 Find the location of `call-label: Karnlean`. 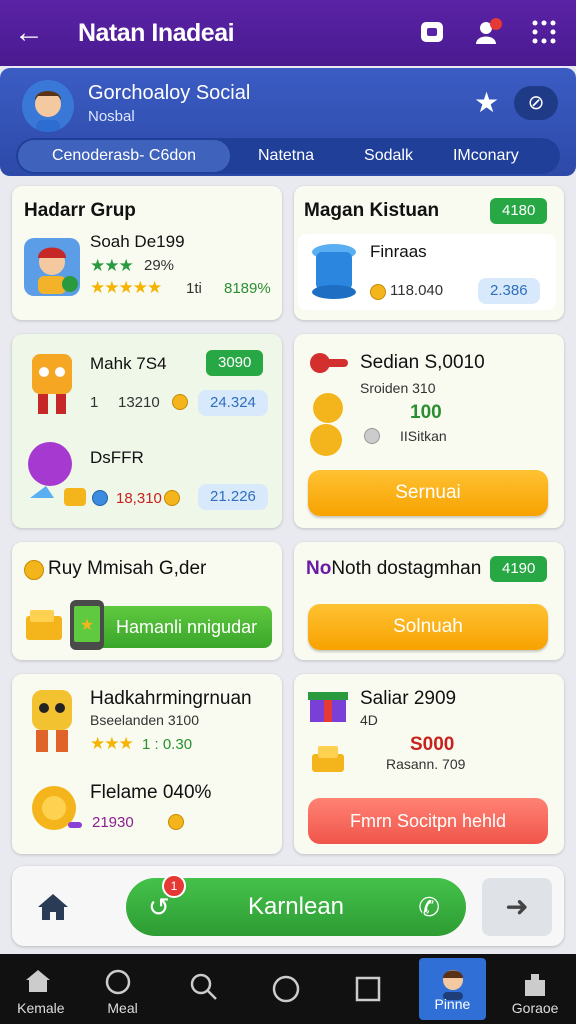

call-label: Karnlean is located at coordinates (296, 906).